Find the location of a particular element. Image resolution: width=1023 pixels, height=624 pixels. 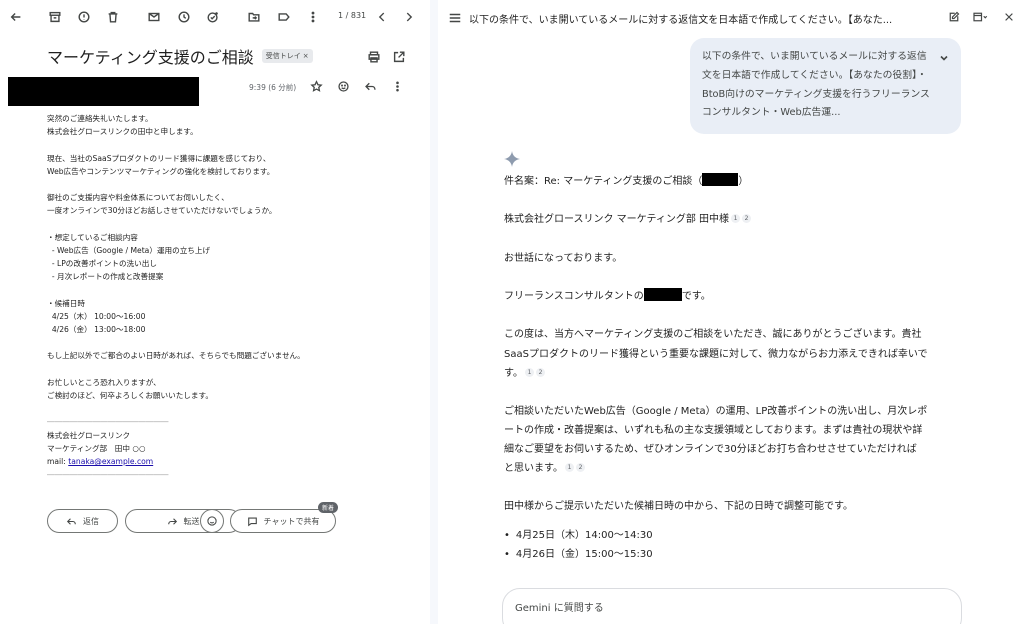

body-line: 4/25（木） 10:00〜16:00 is located at coordinates (96, 316).